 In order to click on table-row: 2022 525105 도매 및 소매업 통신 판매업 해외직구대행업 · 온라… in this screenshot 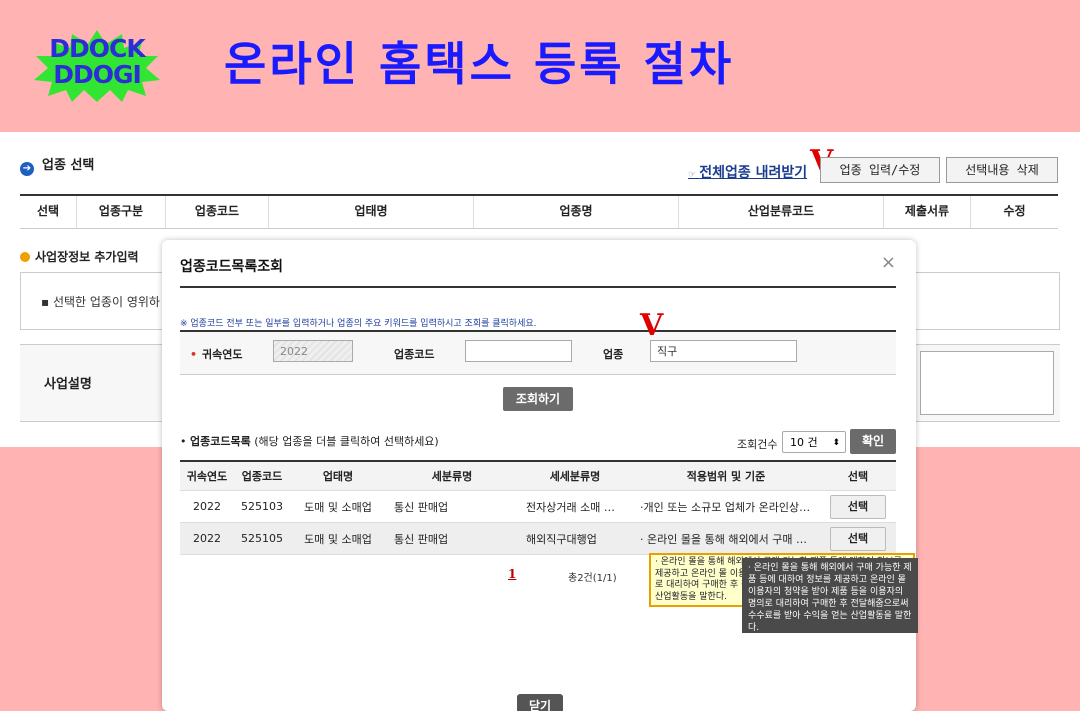, I will do `click(538, 539)`.